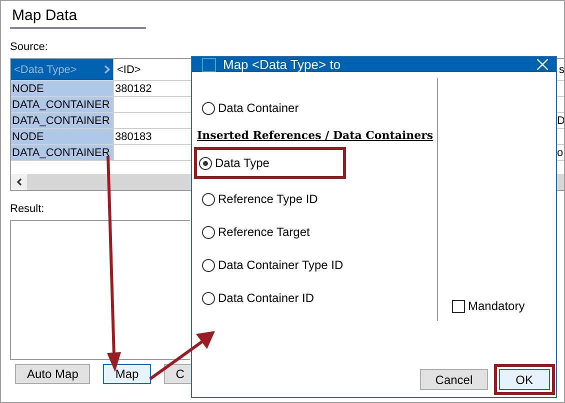 This screenshot has height=403, width=565. What do you see at coordinates (29, 47) in the screenshot?
I see `source-label: Source:` at bounding box center [29, 47].